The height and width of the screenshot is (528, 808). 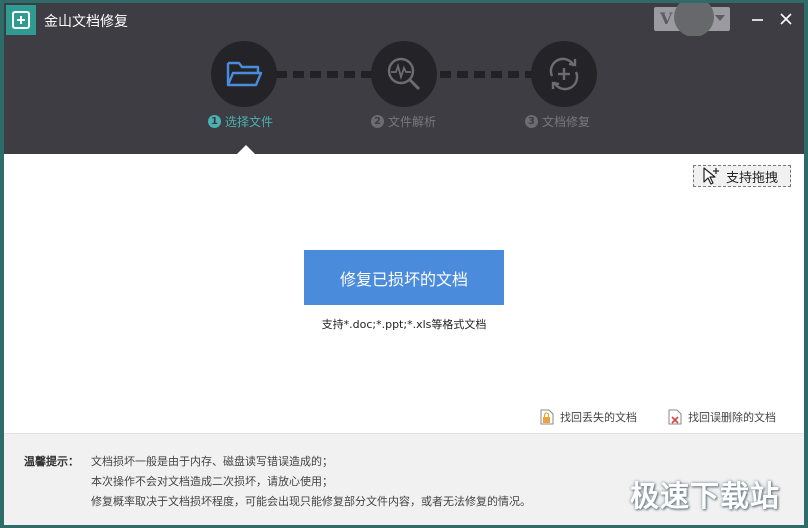 I want to click on step-1-circle, so click(x=244, y=74).